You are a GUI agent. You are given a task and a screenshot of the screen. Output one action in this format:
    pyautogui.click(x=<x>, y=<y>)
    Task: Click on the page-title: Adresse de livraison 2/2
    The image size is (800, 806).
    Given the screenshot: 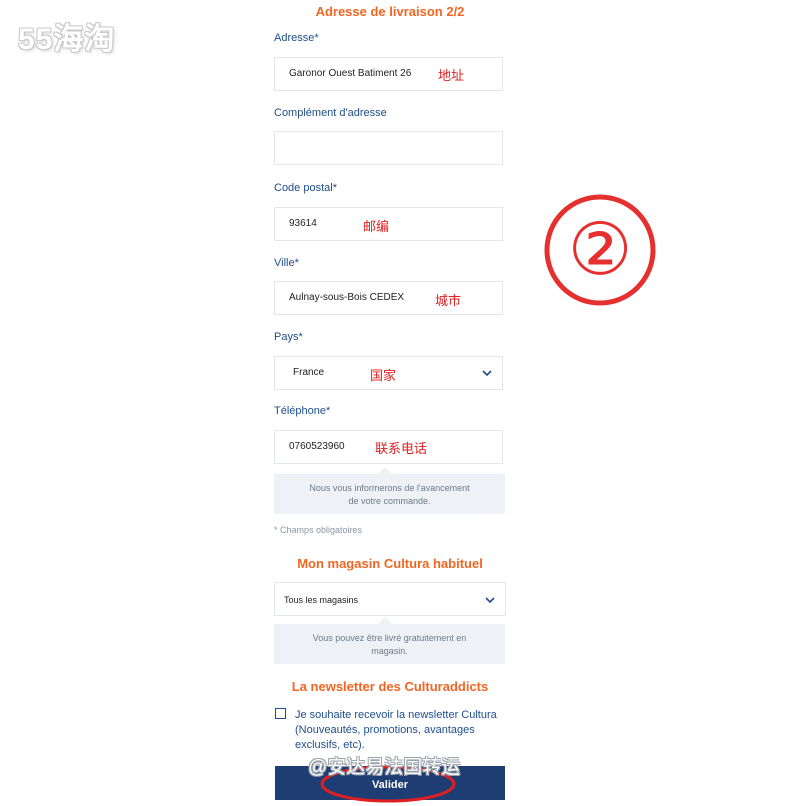 What is the action you would take?
    pyautogui.click(x=390, y=11)
    